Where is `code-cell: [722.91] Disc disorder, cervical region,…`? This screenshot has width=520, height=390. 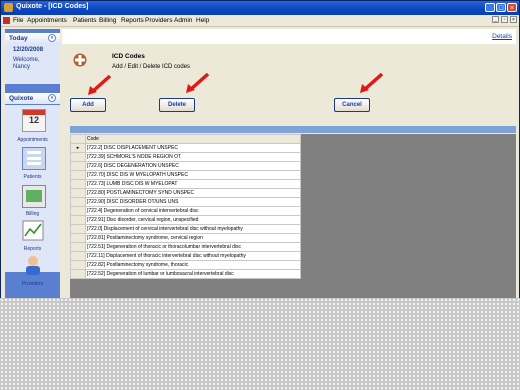
code-cell: [722.91] Disc disorder, cervical region,… is located at coordinates (193, 220).